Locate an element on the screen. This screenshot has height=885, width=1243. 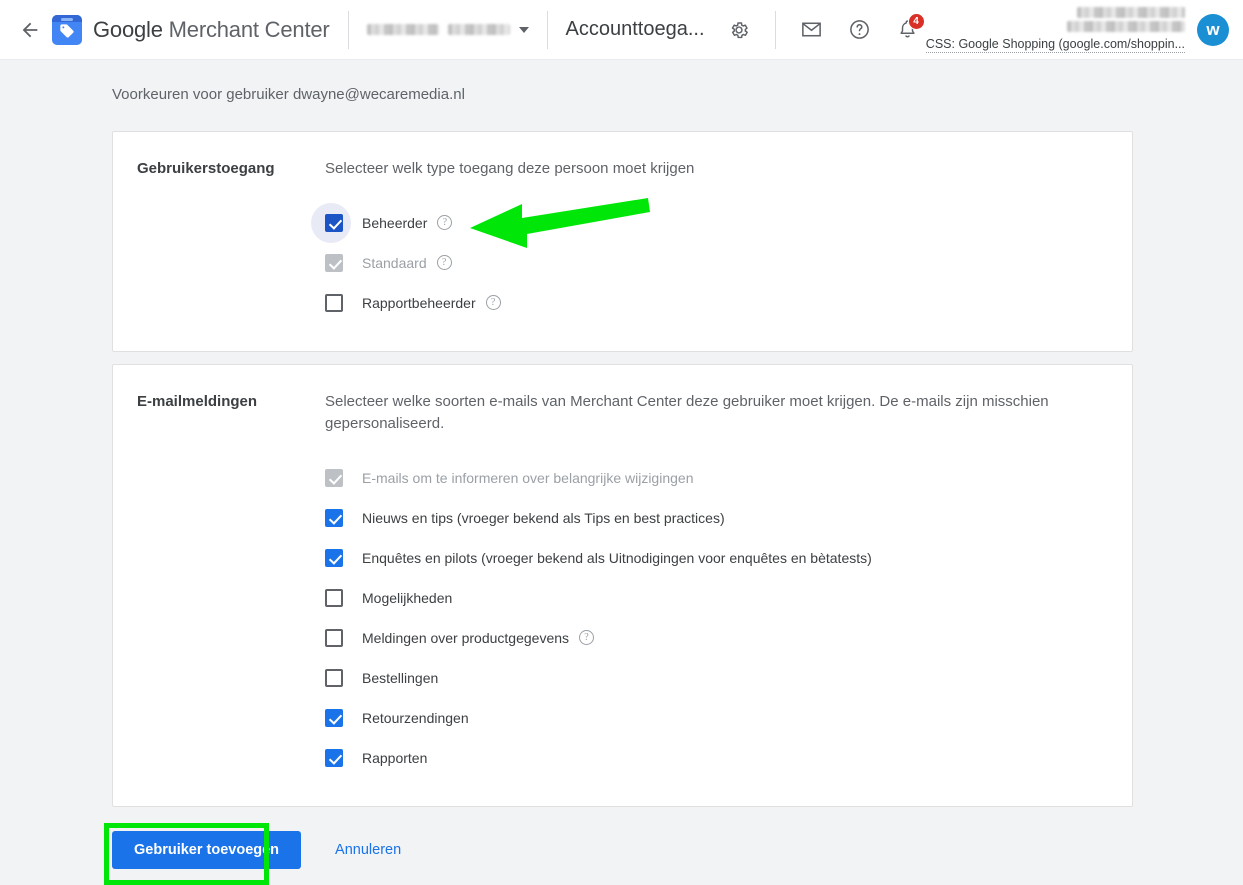
notifications-button: 4 is located at coordinates (908, 30).